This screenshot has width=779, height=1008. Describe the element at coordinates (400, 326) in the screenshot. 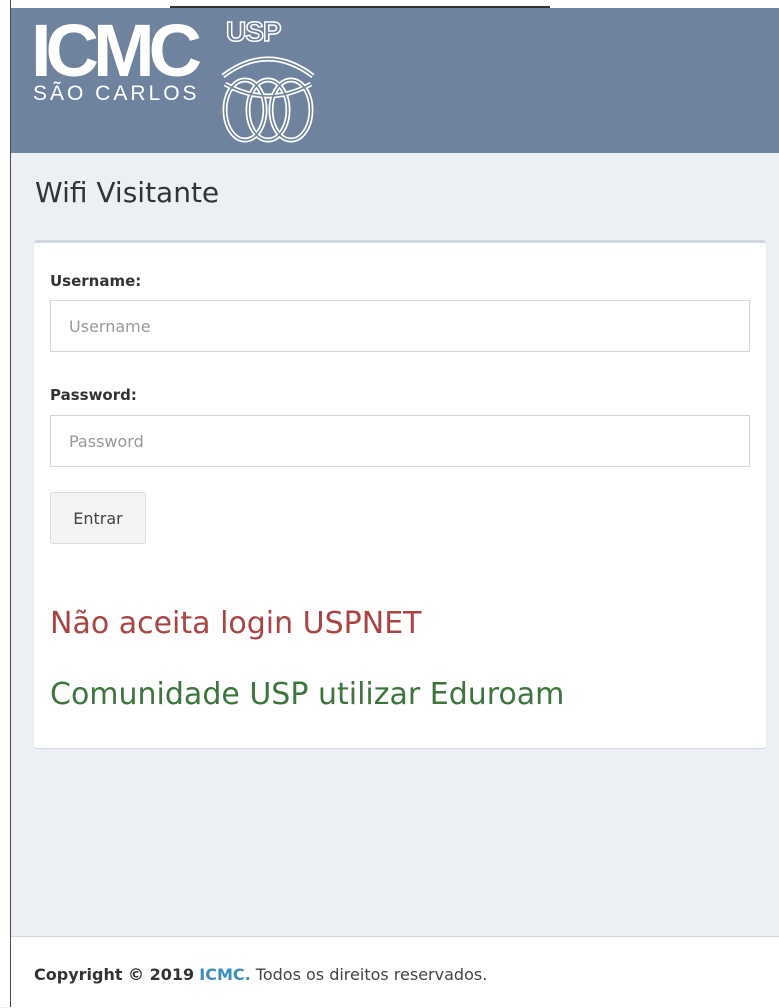

I see `username-input` at that location.